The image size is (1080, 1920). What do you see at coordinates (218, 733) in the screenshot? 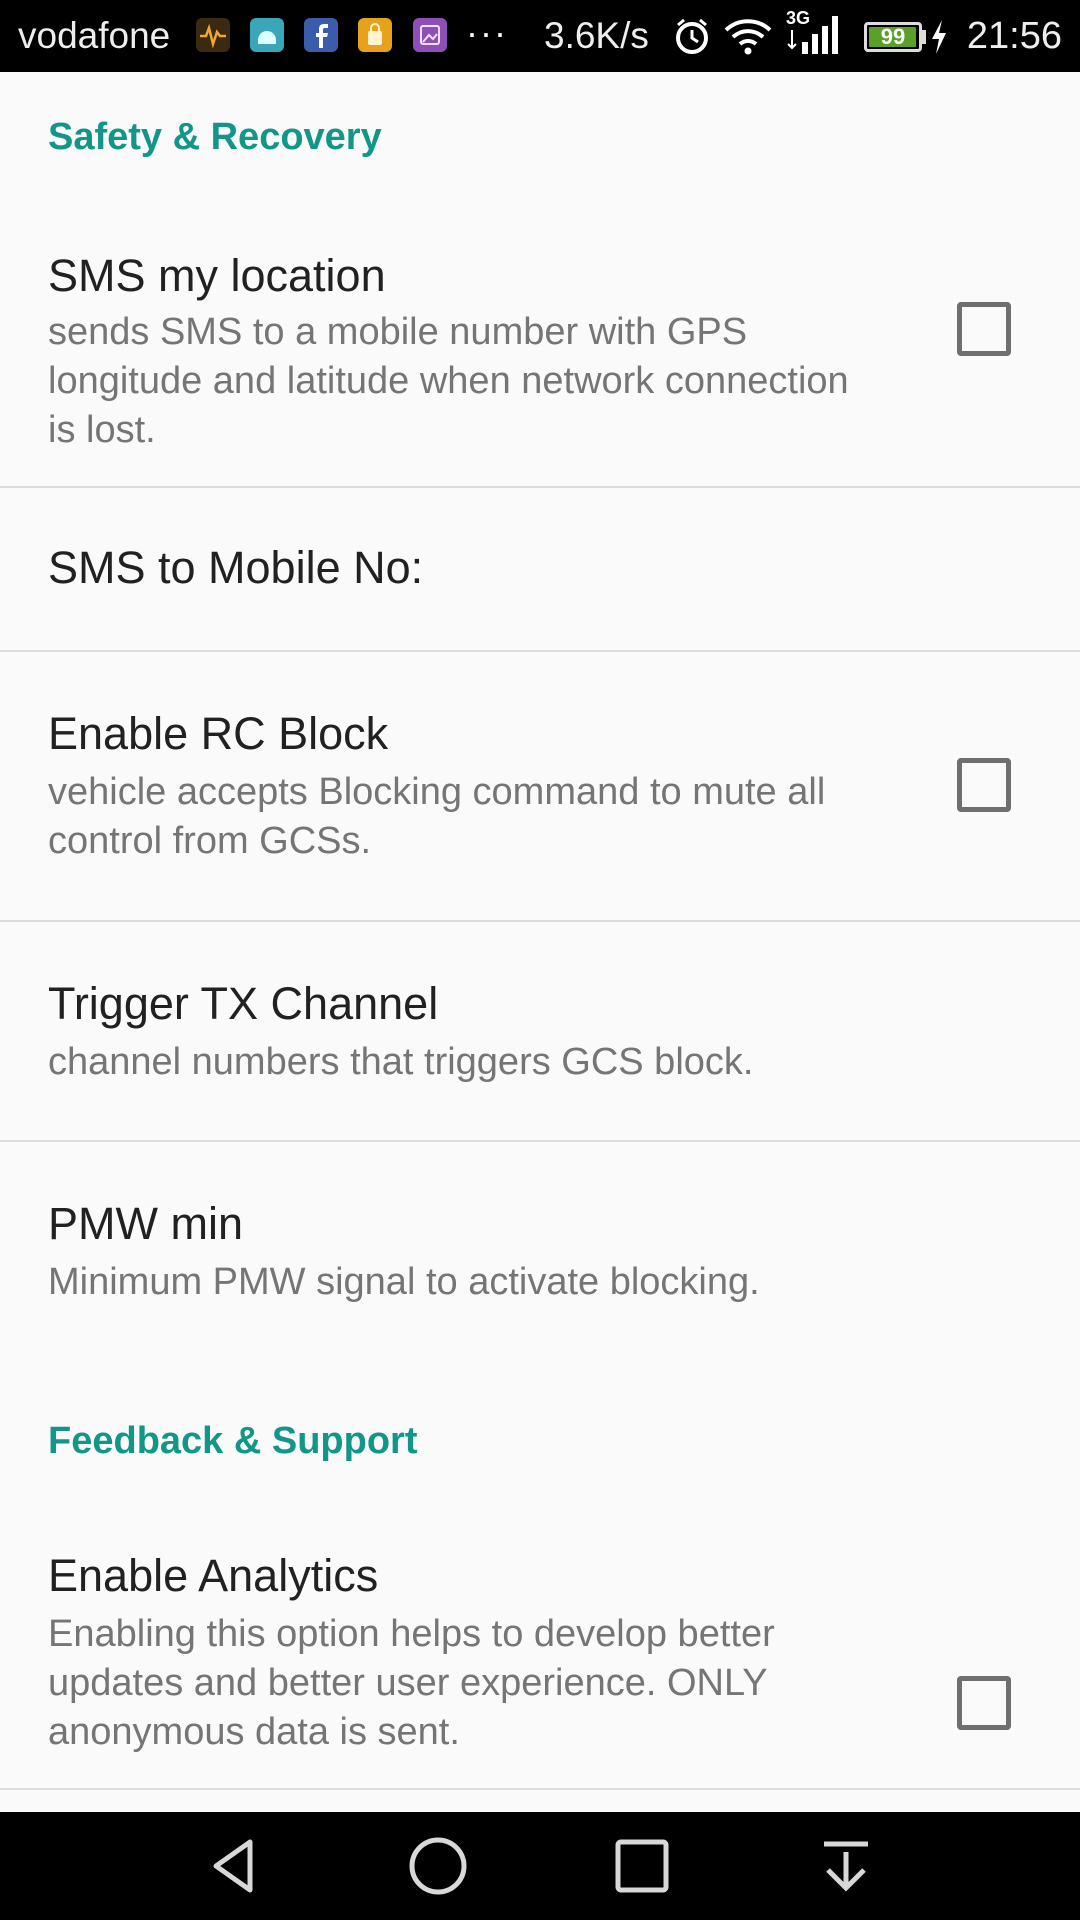
I see `pref-rc-block-title: Enable RC Block` at bounding box center [218, 733].